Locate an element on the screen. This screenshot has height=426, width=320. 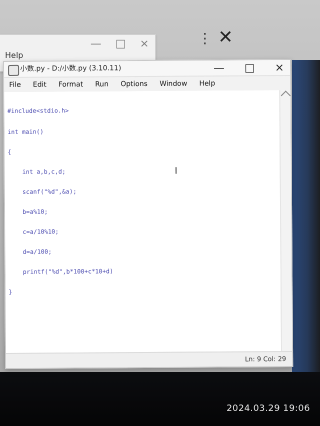
monitor-bezel is located at coordinates (160, 399).